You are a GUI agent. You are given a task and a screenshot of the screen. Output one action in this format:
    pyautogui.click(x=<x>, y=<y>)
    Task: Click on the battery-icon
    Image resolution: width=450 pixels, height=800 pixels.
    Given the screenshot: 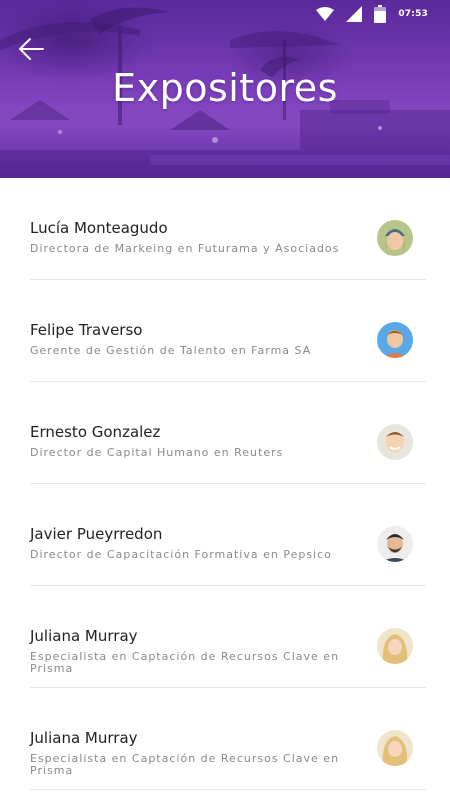 What is the action you would take?
    pyautogui.click(x=380, y=14)
    